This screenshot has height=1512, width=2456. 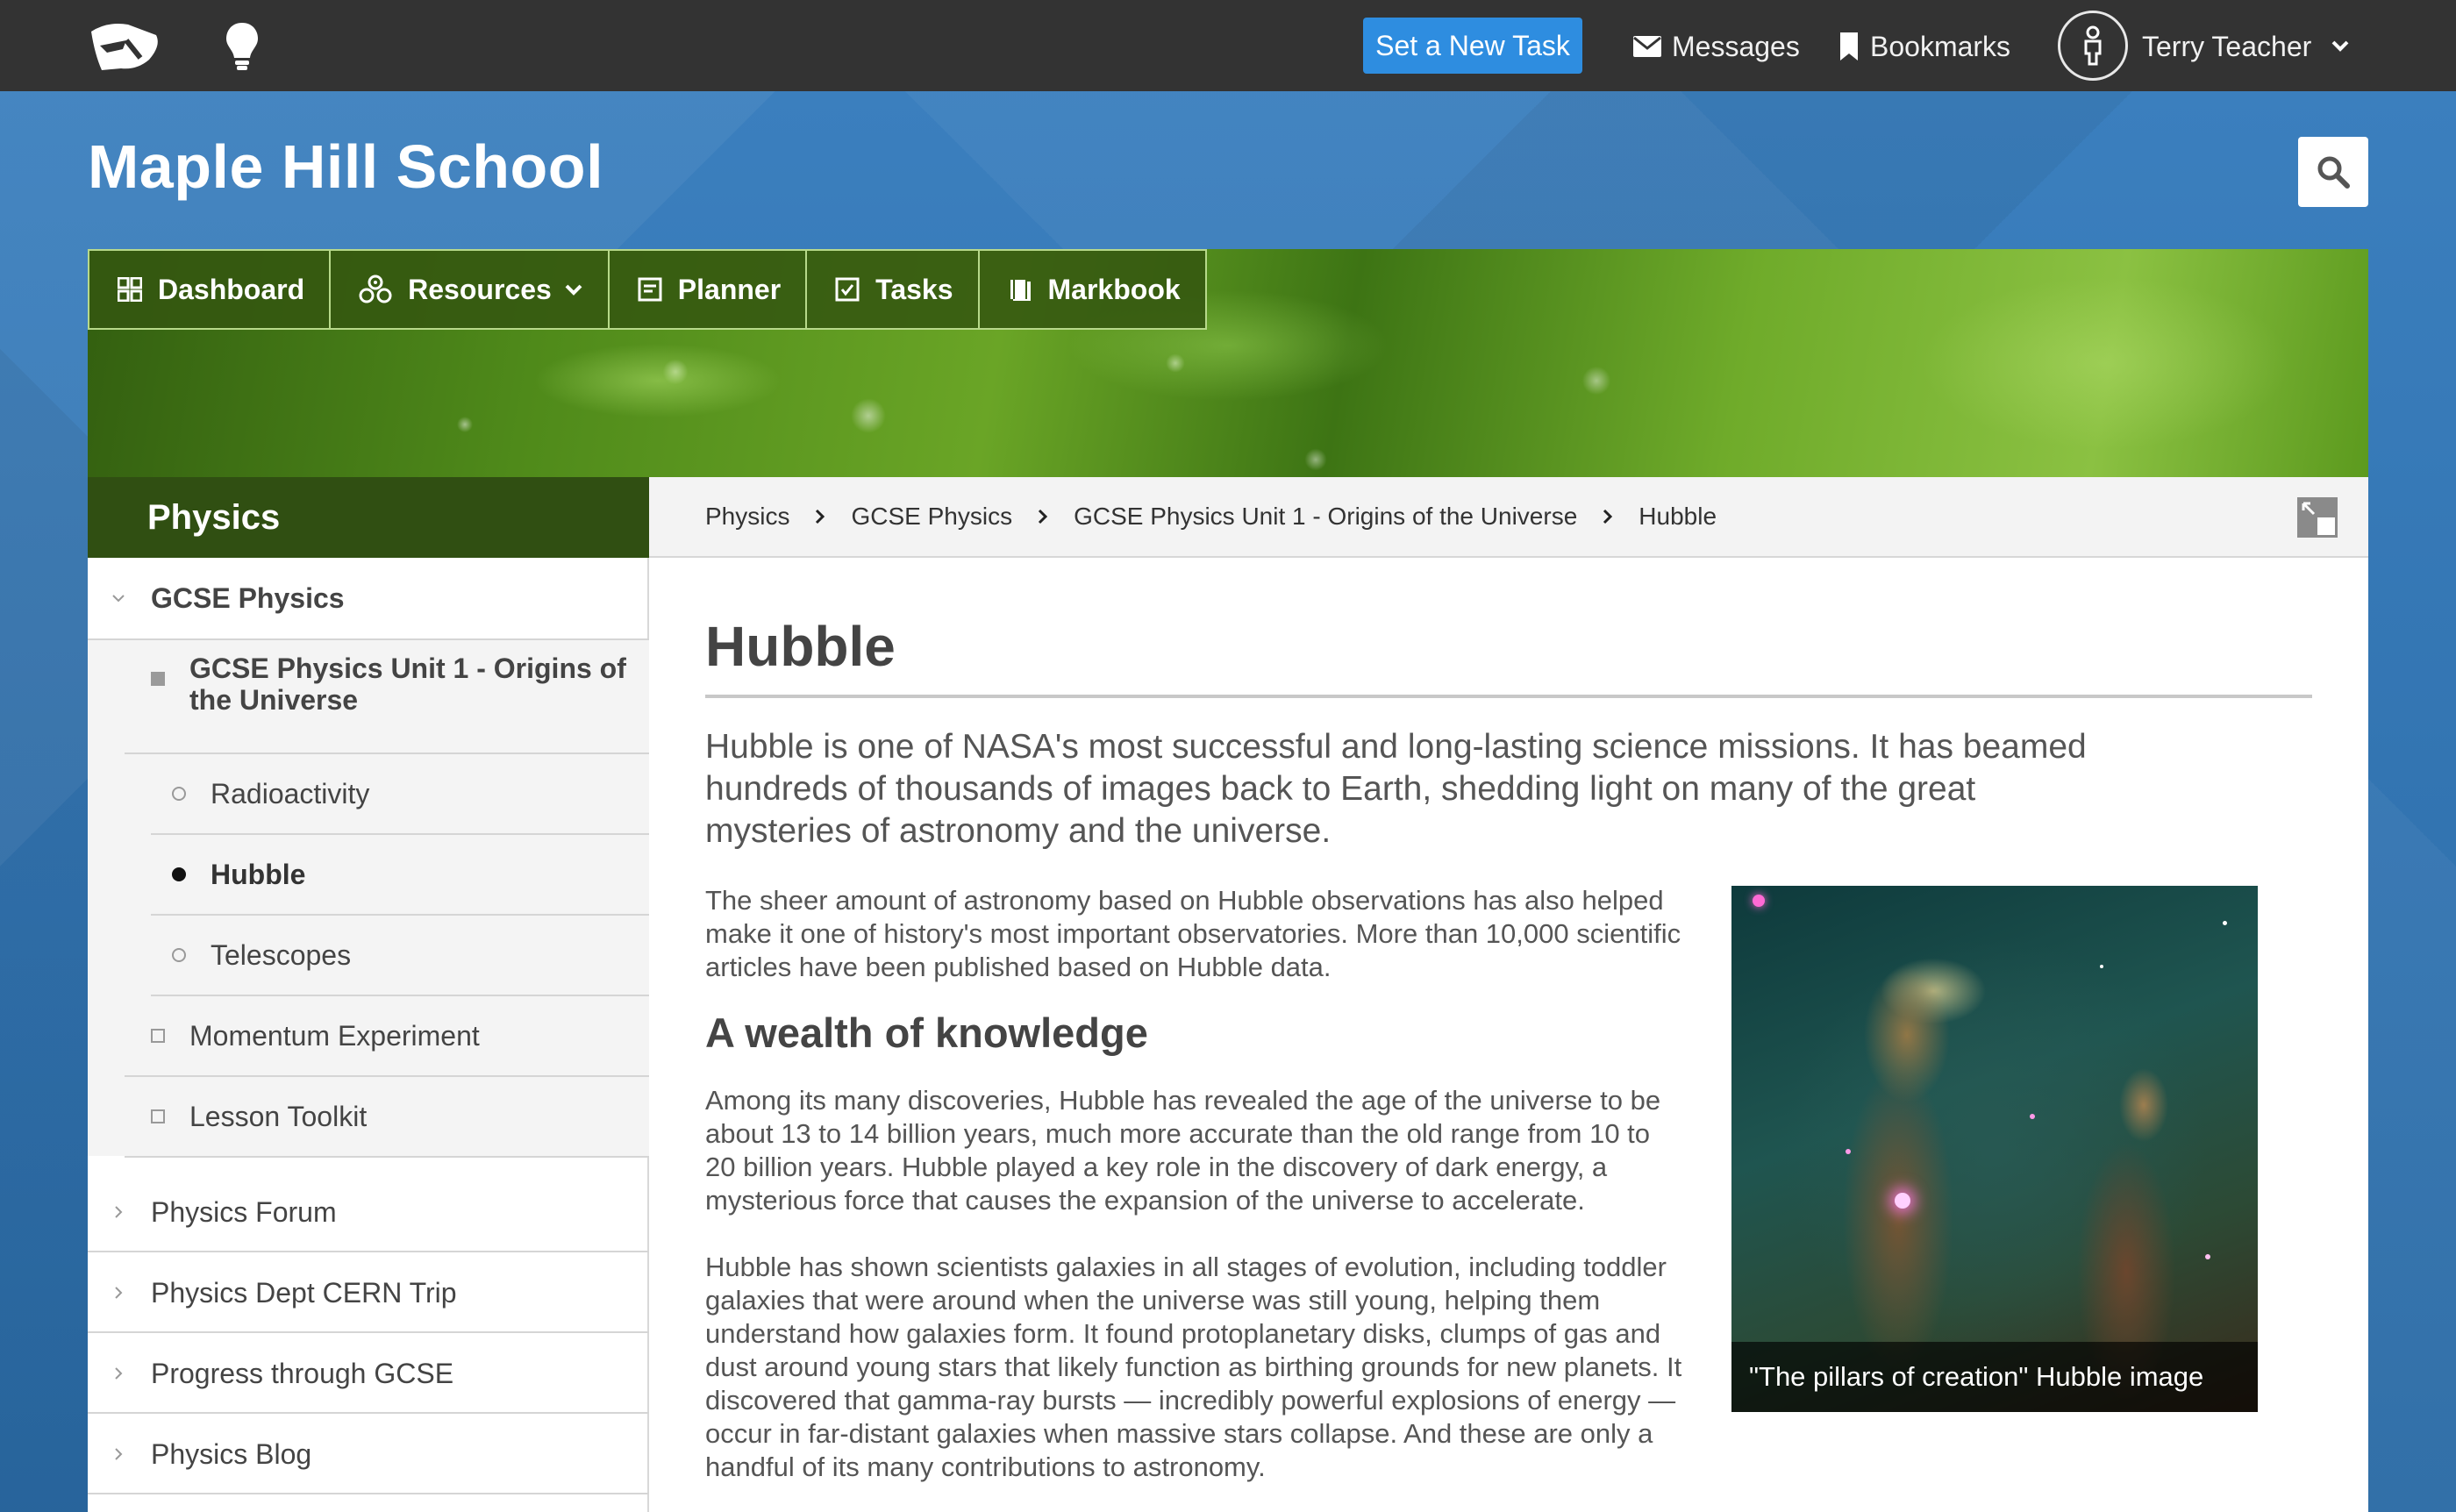 What do you see at coordinates (1647, 46) in the screenshot?
I see `envelope-icon` at bounding box center [1647, 46].